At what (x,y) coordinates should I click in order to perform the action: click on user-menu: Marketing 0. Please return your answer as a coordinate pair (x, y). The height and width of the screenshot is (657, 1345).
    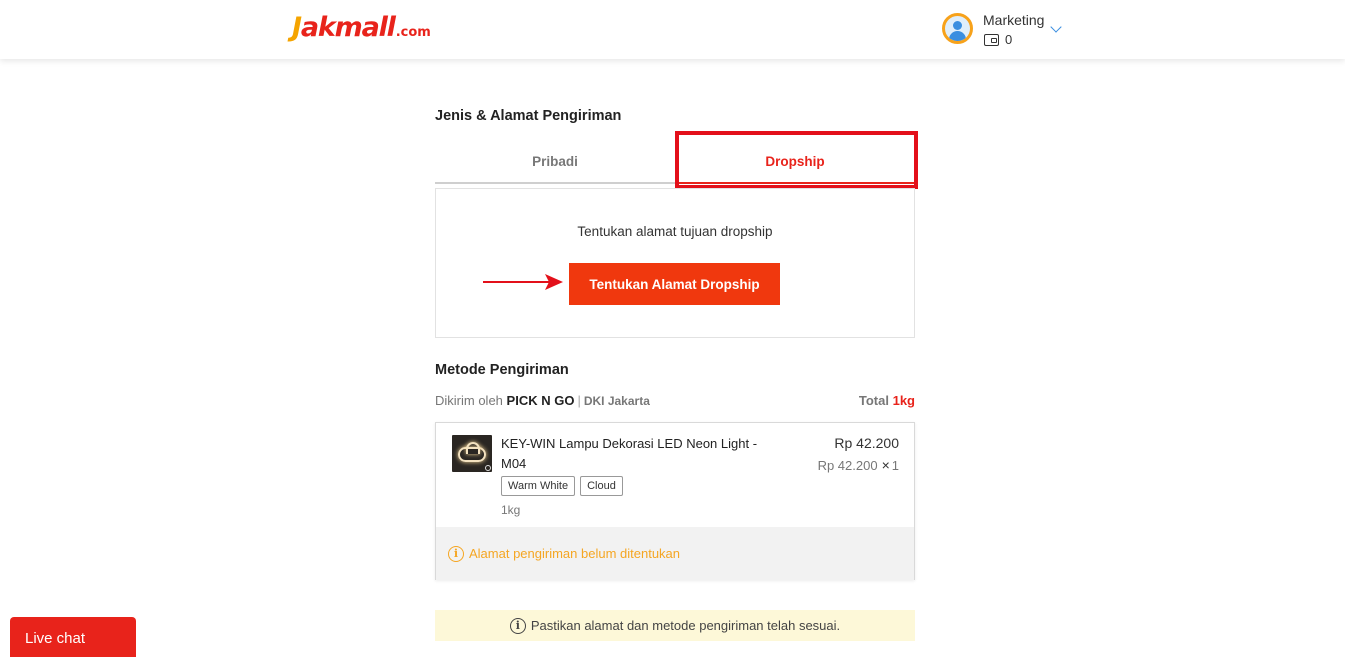
    Looking at the image, I should click on (1002, 30).